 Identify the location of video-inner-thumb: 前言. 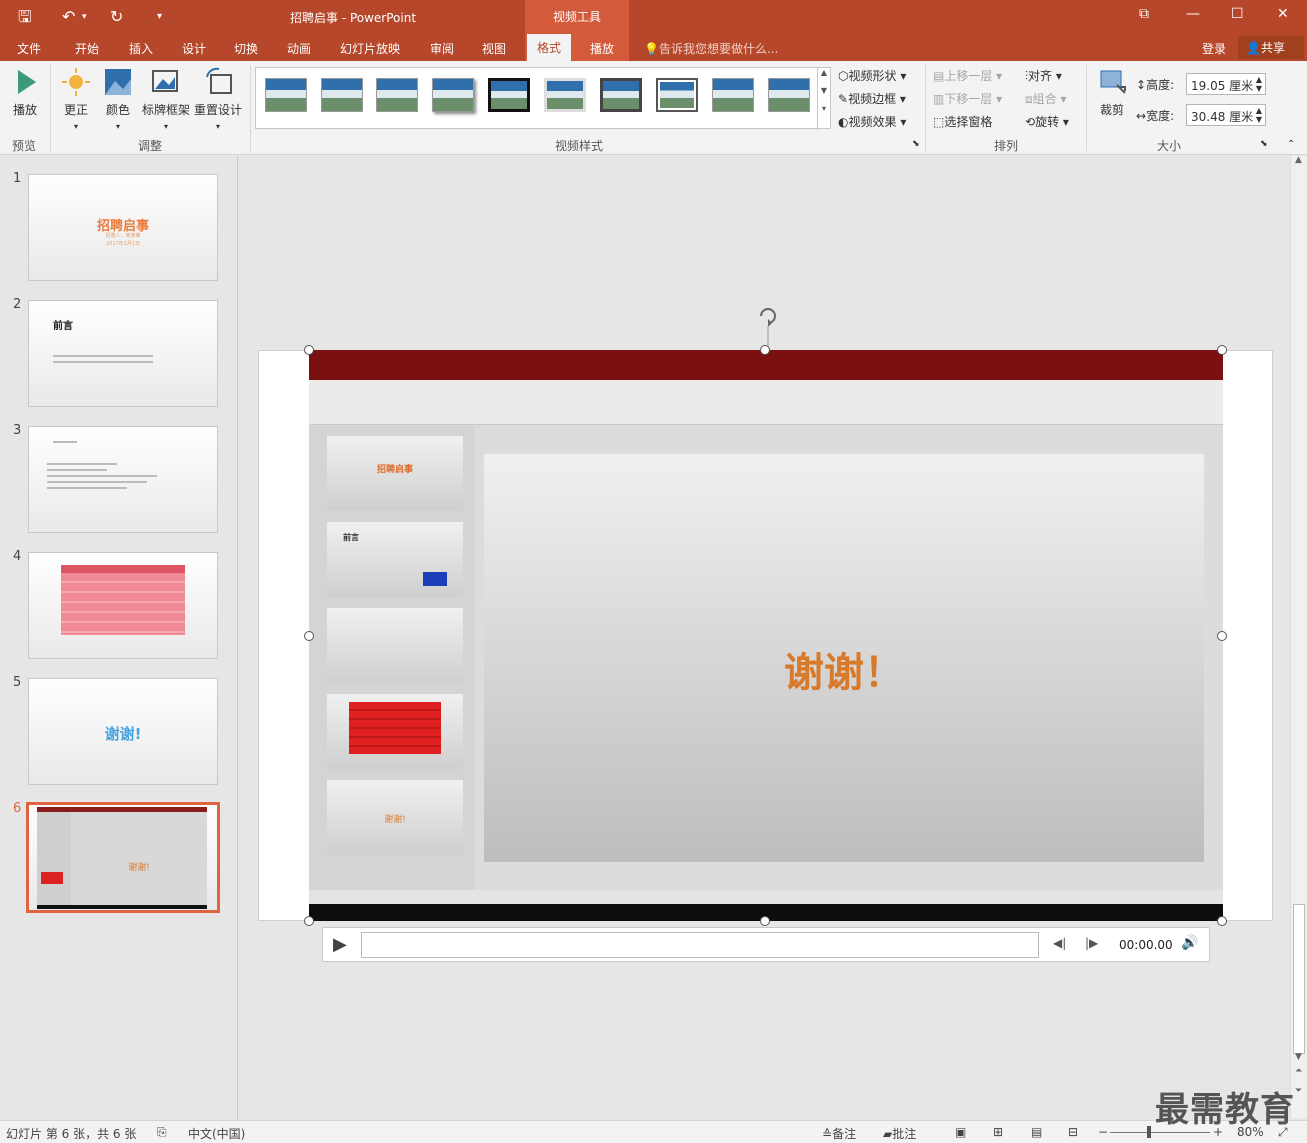
(395, 559).